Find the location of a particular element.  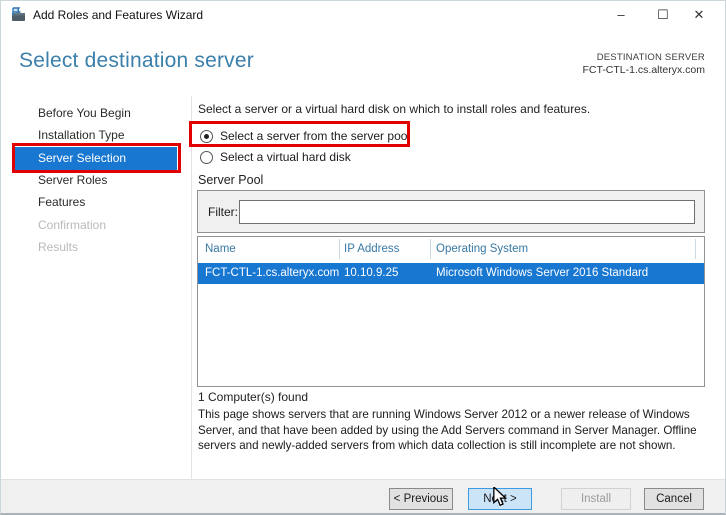

cell-operating-system: Microsoft Windows Server 2016 Standard is located at coordinates (542, 273).